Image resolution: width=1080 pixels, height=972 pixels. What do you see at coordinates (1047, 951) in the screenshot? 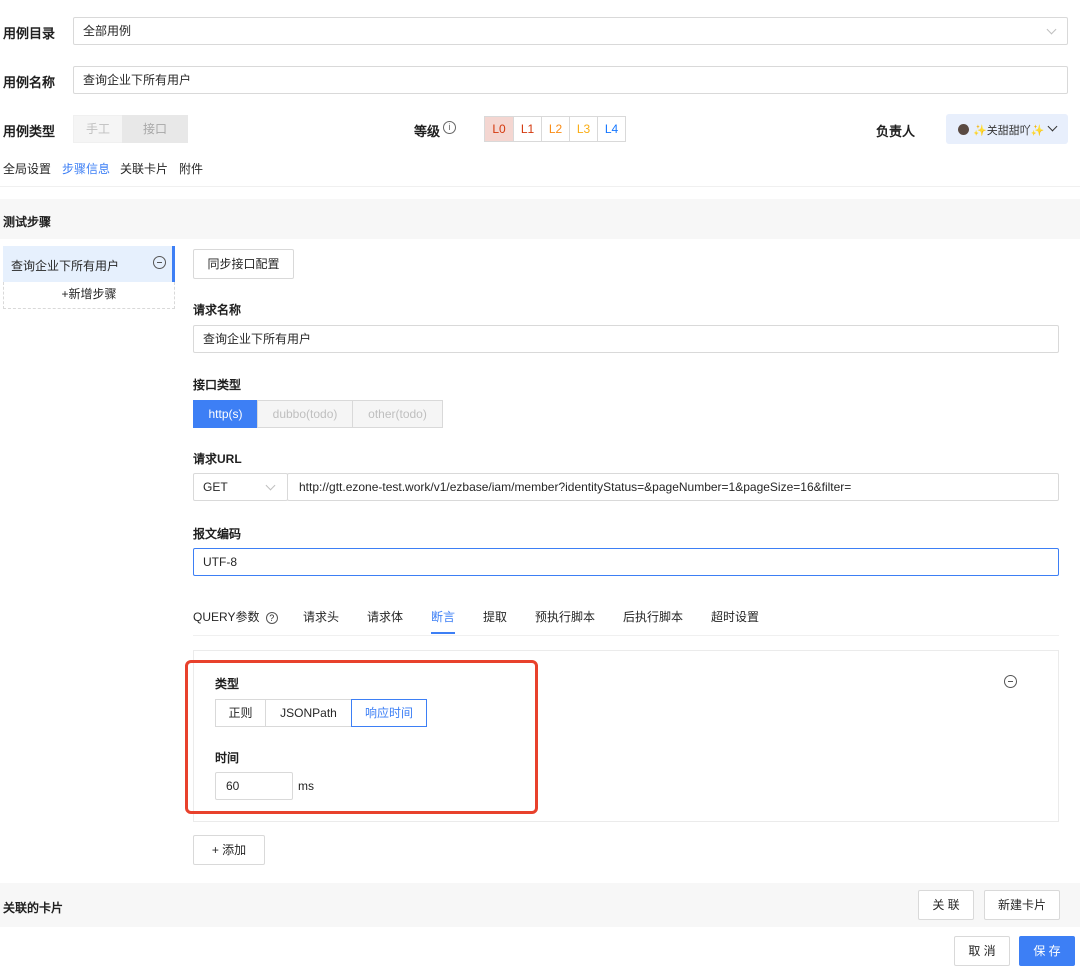
I see `save-button: 保 存` at bounding box center [1047, 951].